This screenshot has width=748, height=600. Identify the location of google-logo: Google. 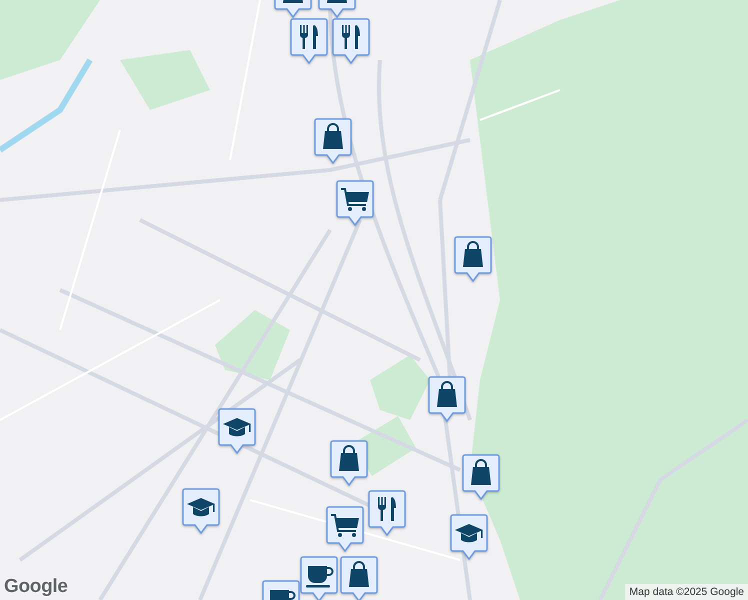
(36, 587).